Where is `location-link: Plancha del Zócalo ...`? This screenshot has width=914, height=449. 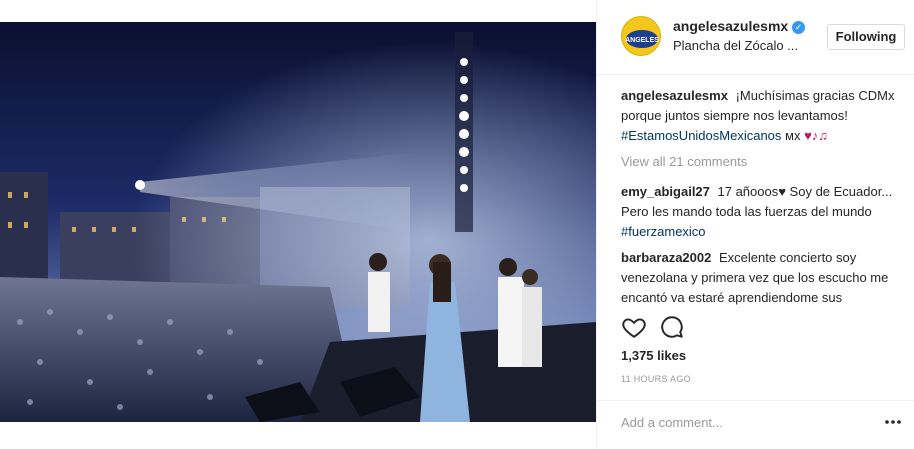
location-link: Plancha del Zócalo ... is located at coordinates (735, 45).